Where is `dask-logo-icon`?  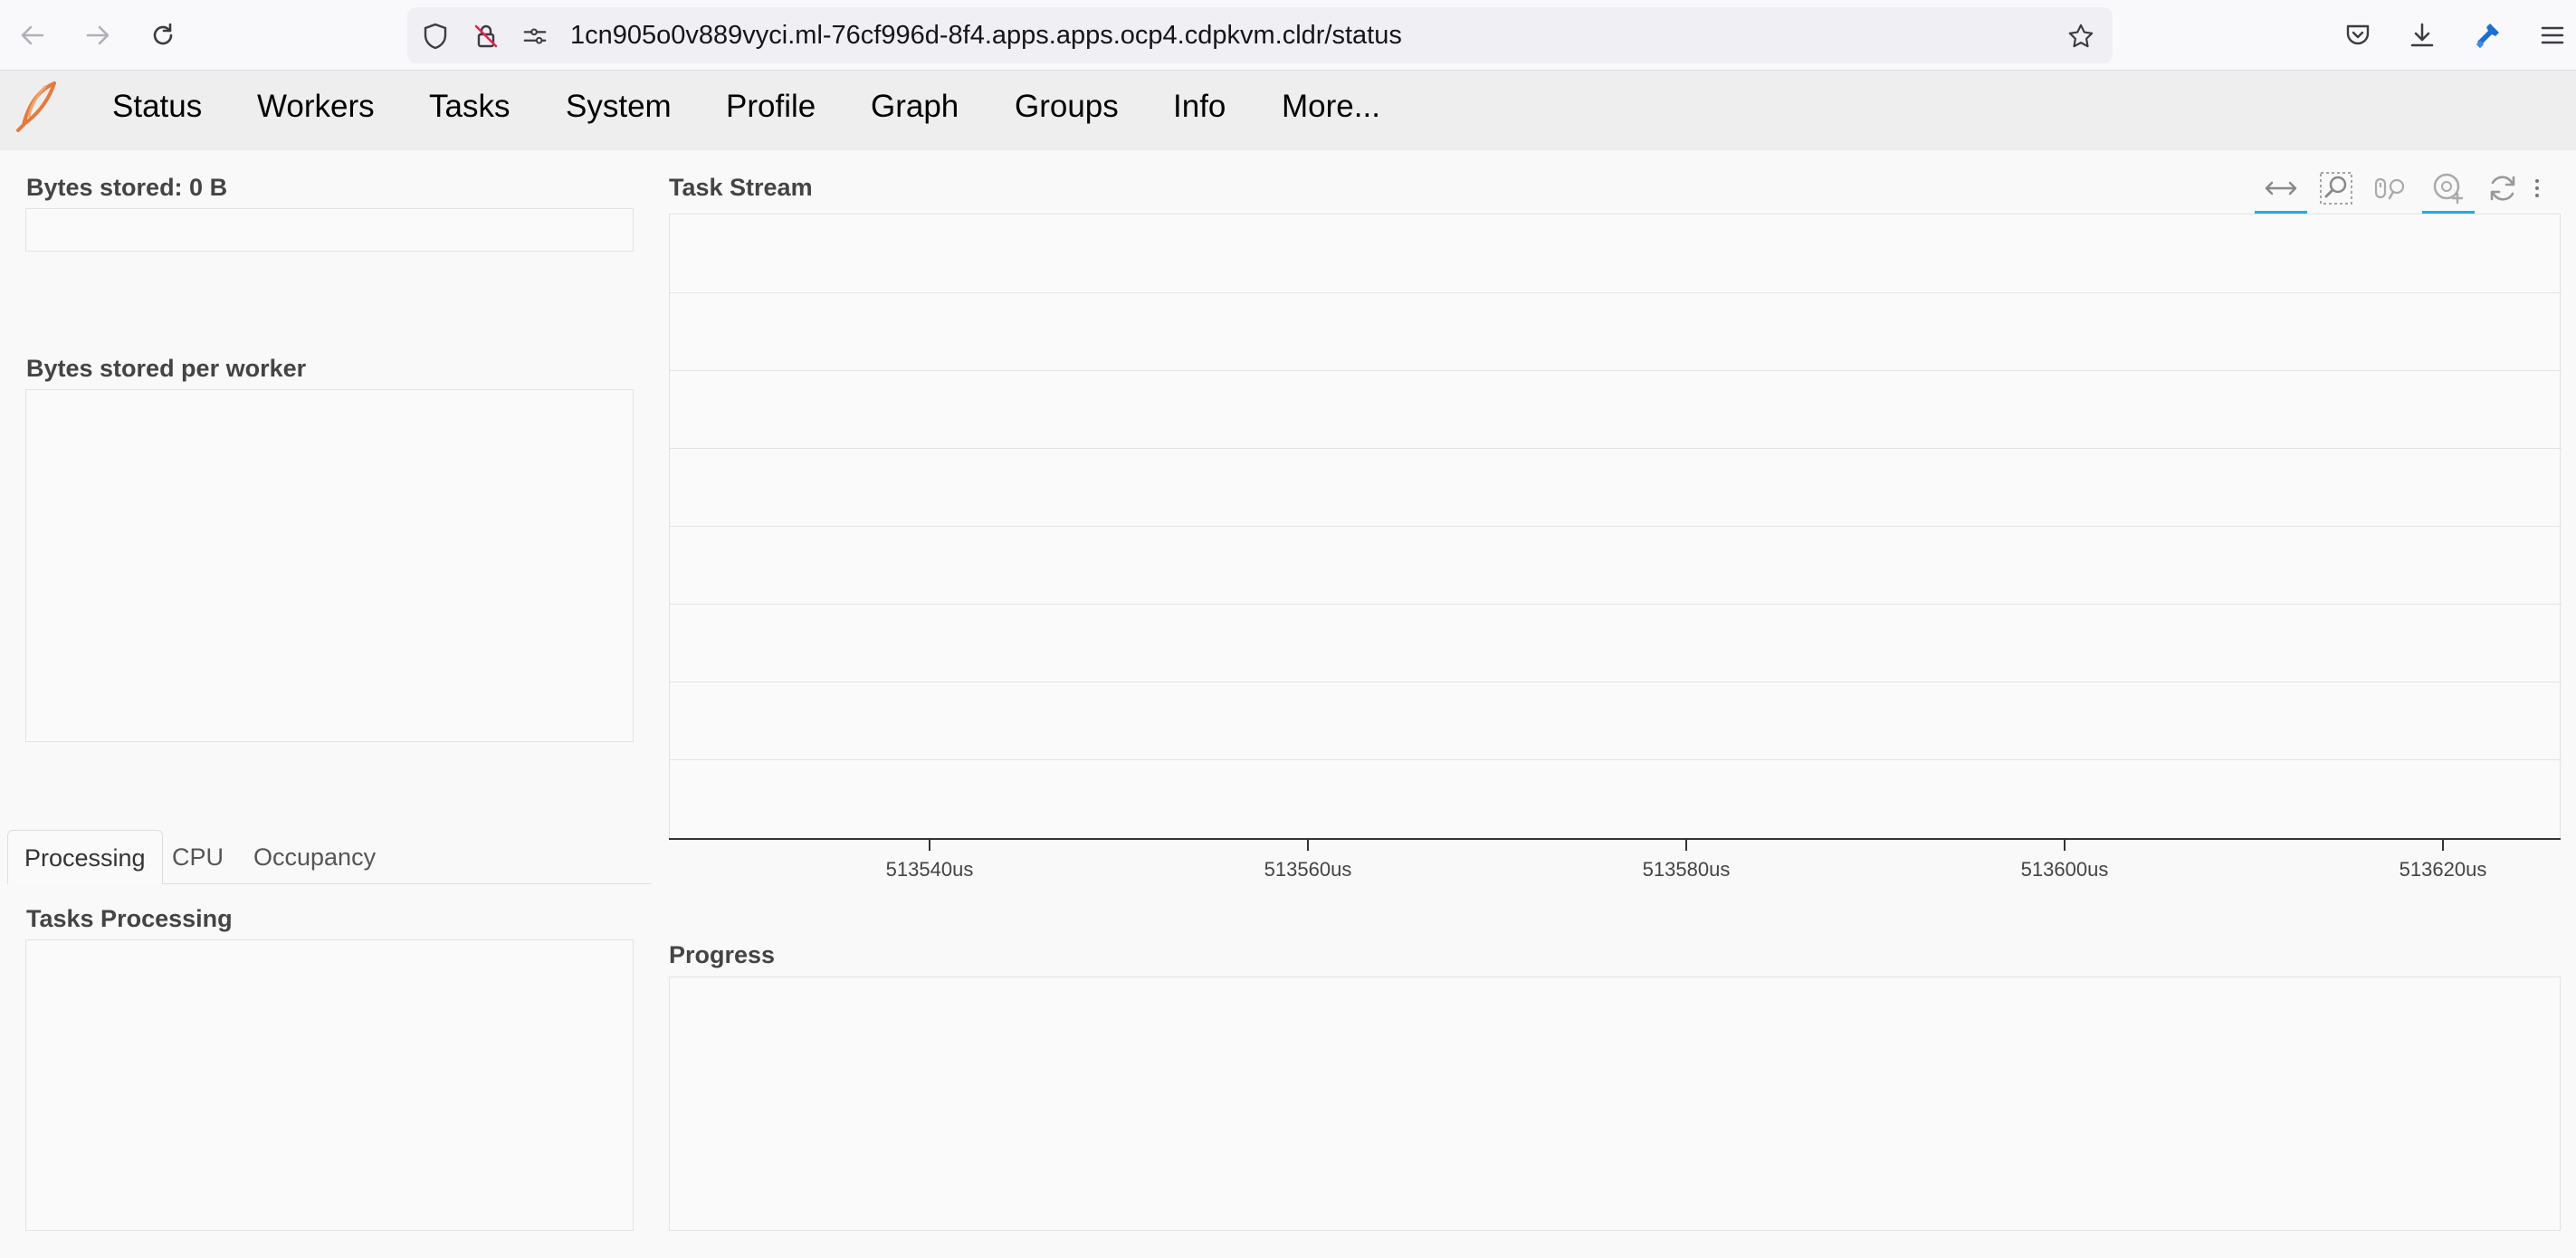 dask-logo-icon is located at coordinates (38, 107).